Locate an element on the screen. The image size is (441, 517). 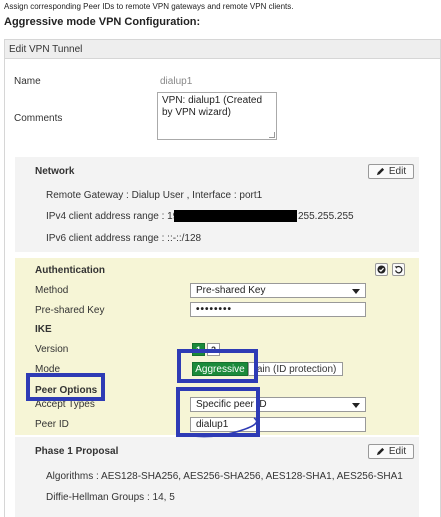
annotation-scribble is located at coordinates (218, 427).